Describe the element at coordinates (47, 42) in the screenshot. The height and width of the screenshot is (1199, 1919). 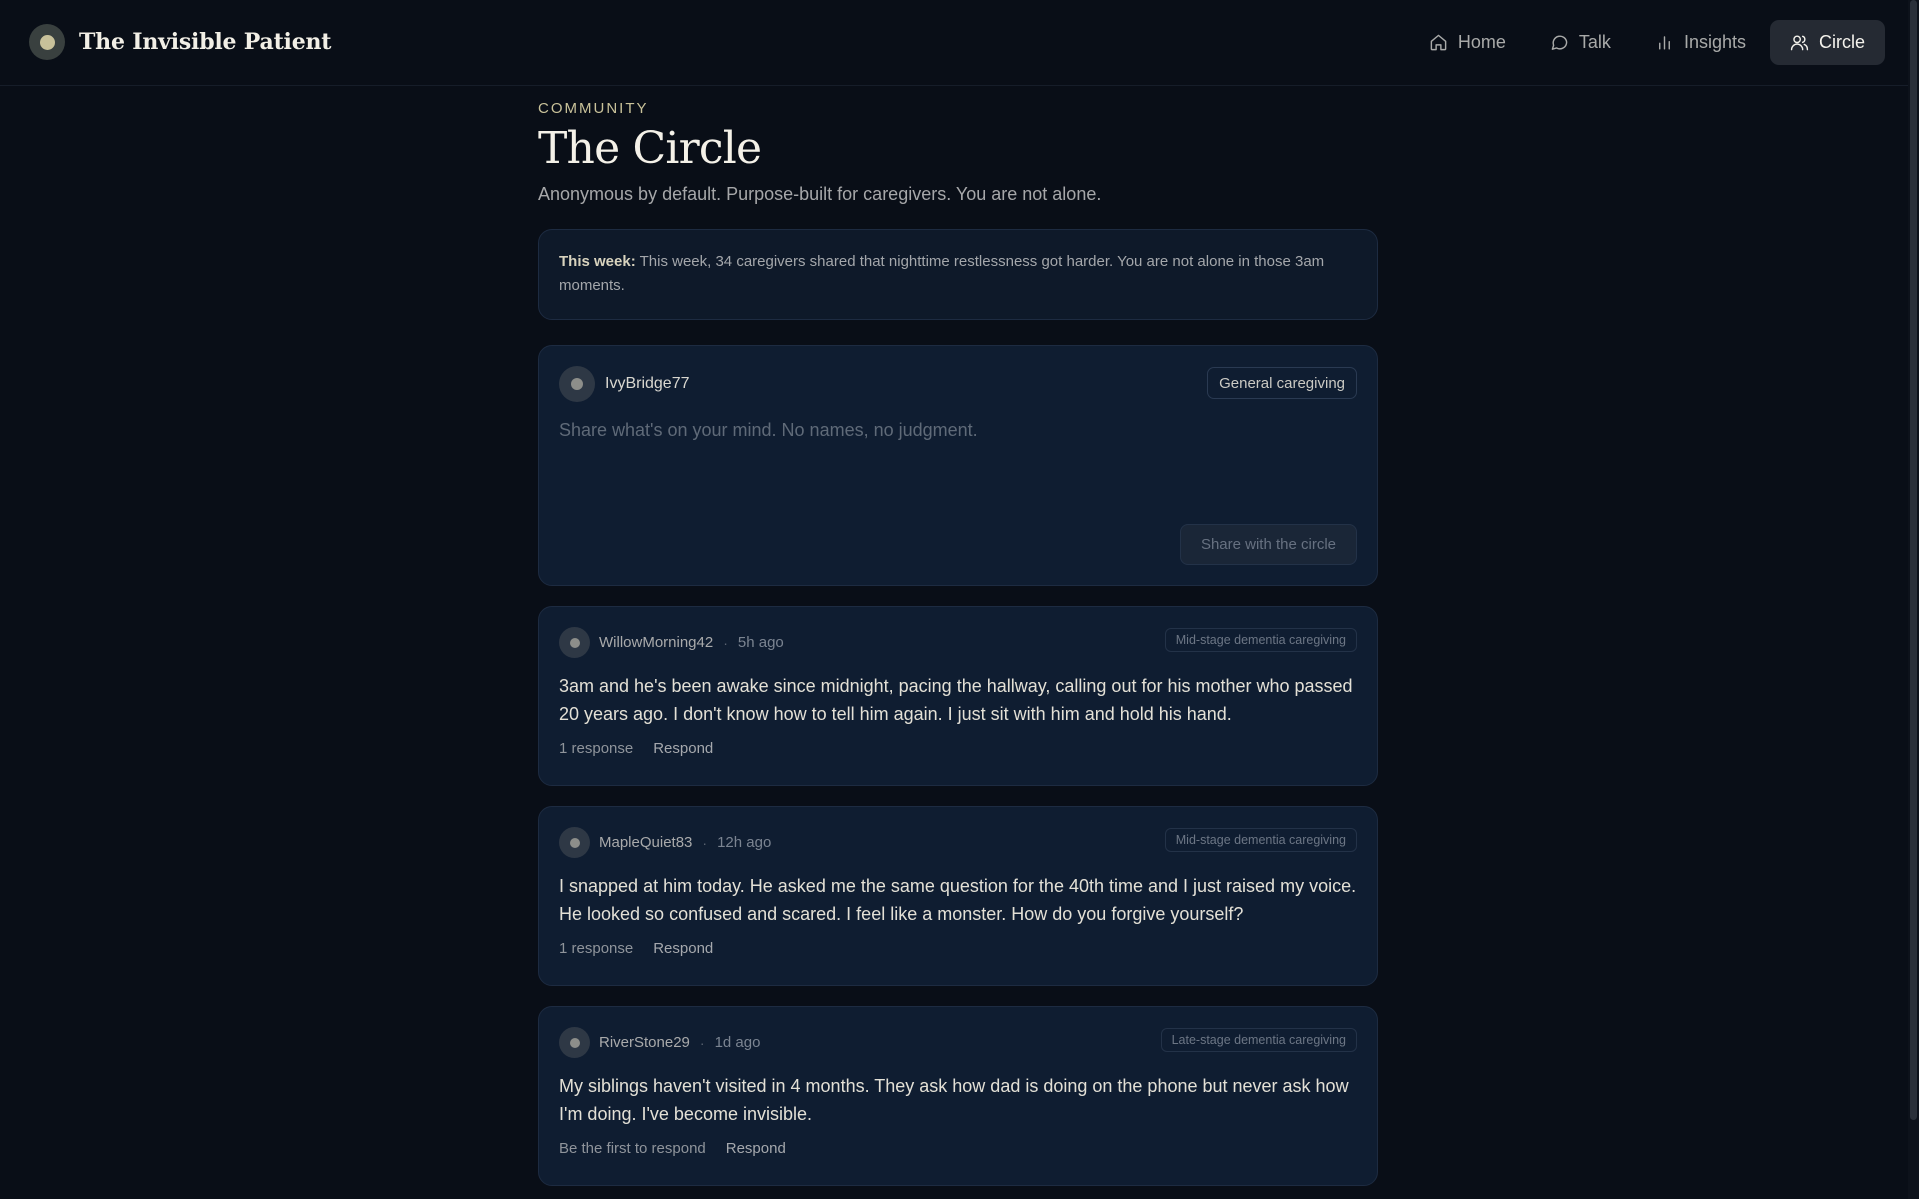
I see `brand-logo-icon` at that location.